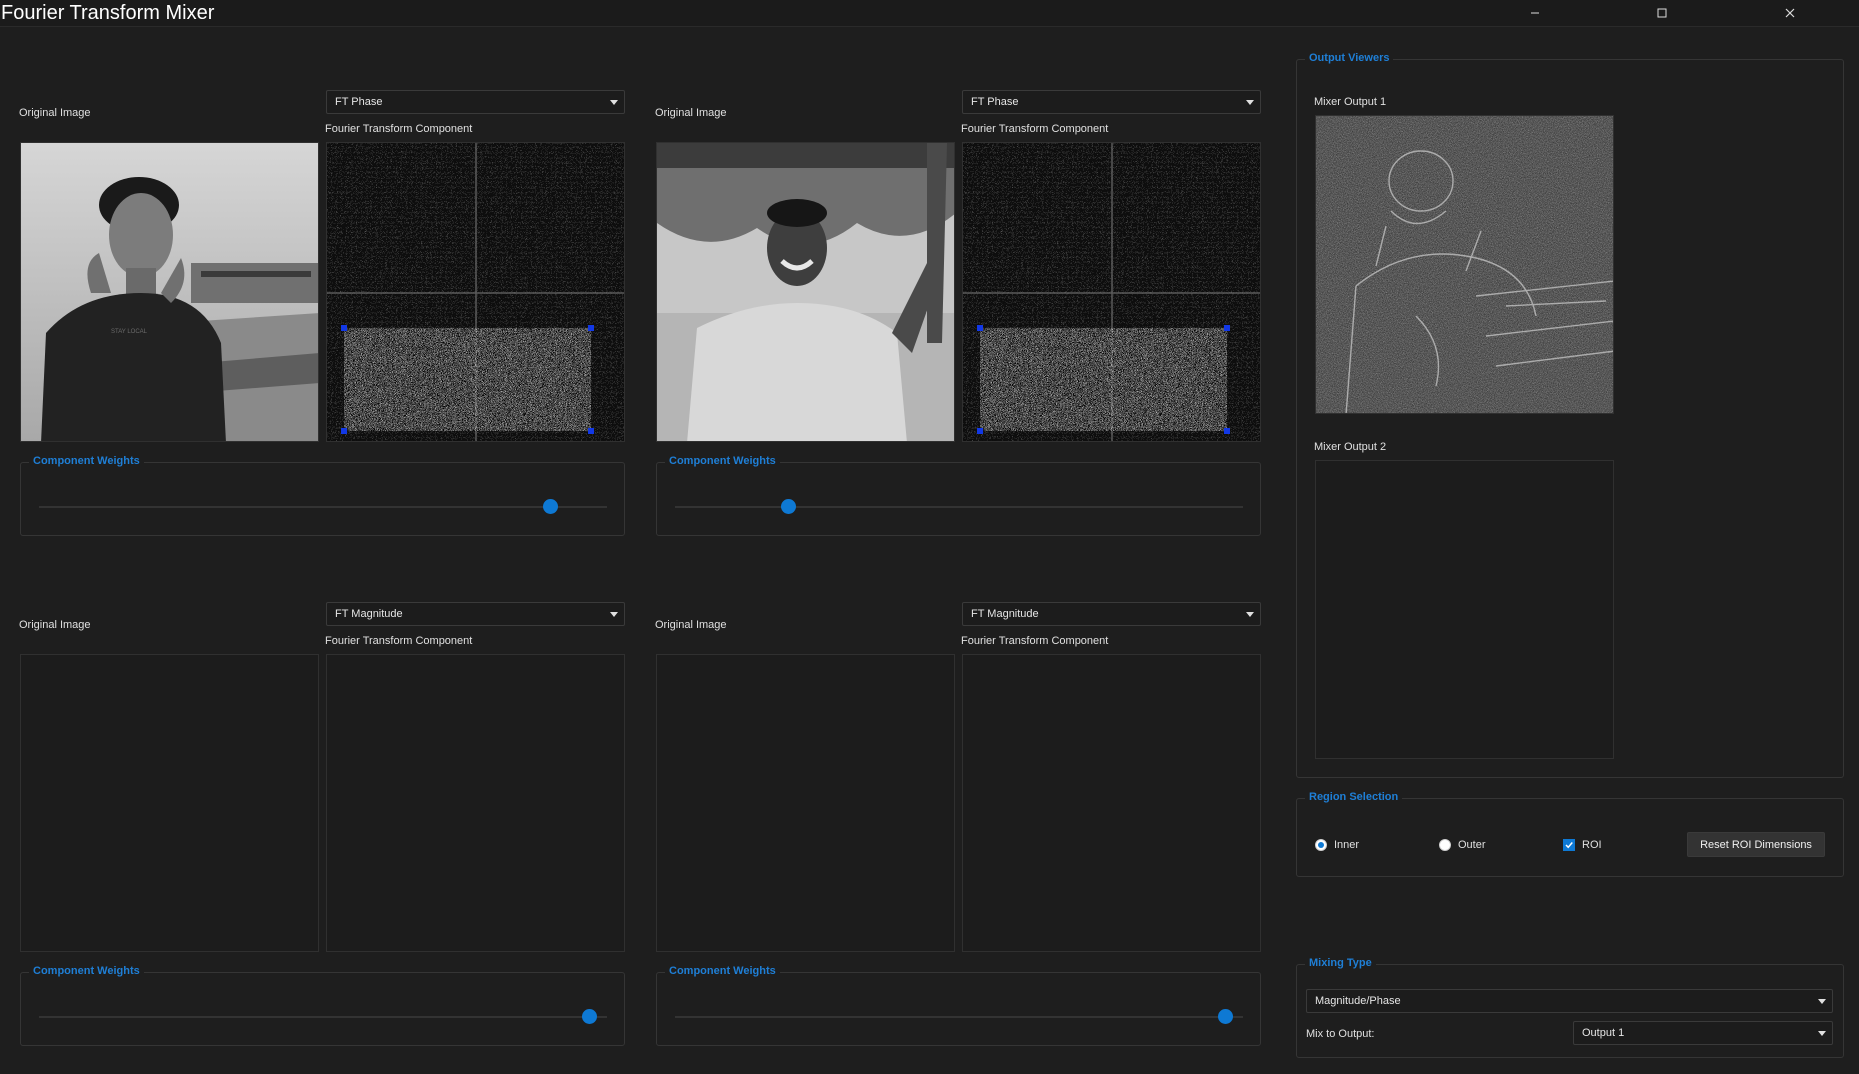 The height and width of the screenshot is (1074, 1859). I want to click on output-target-select: Output 1, so click(1703, 1033).